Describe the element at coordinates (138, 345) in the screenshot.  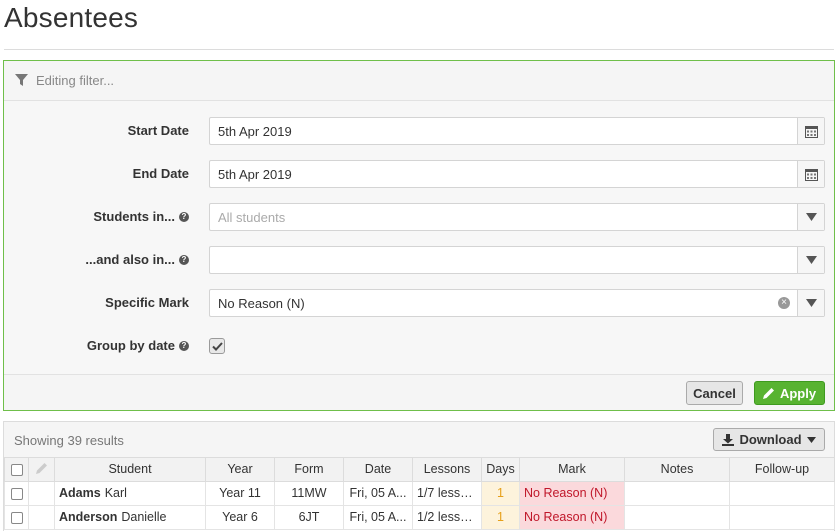
I see `group-by-date-label: Group by date?` at that location.